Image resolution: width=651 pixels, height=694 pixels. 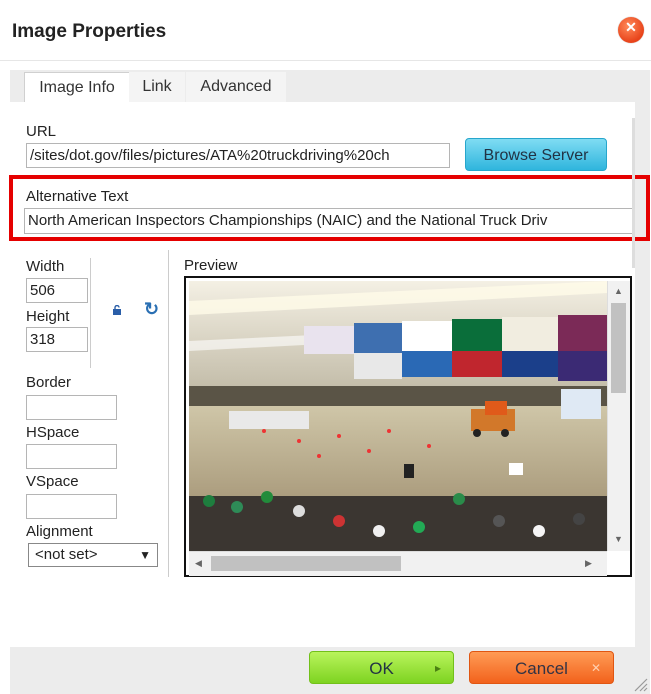 I want to click on hspace-label: HSpace, so click(x=53, y=432).